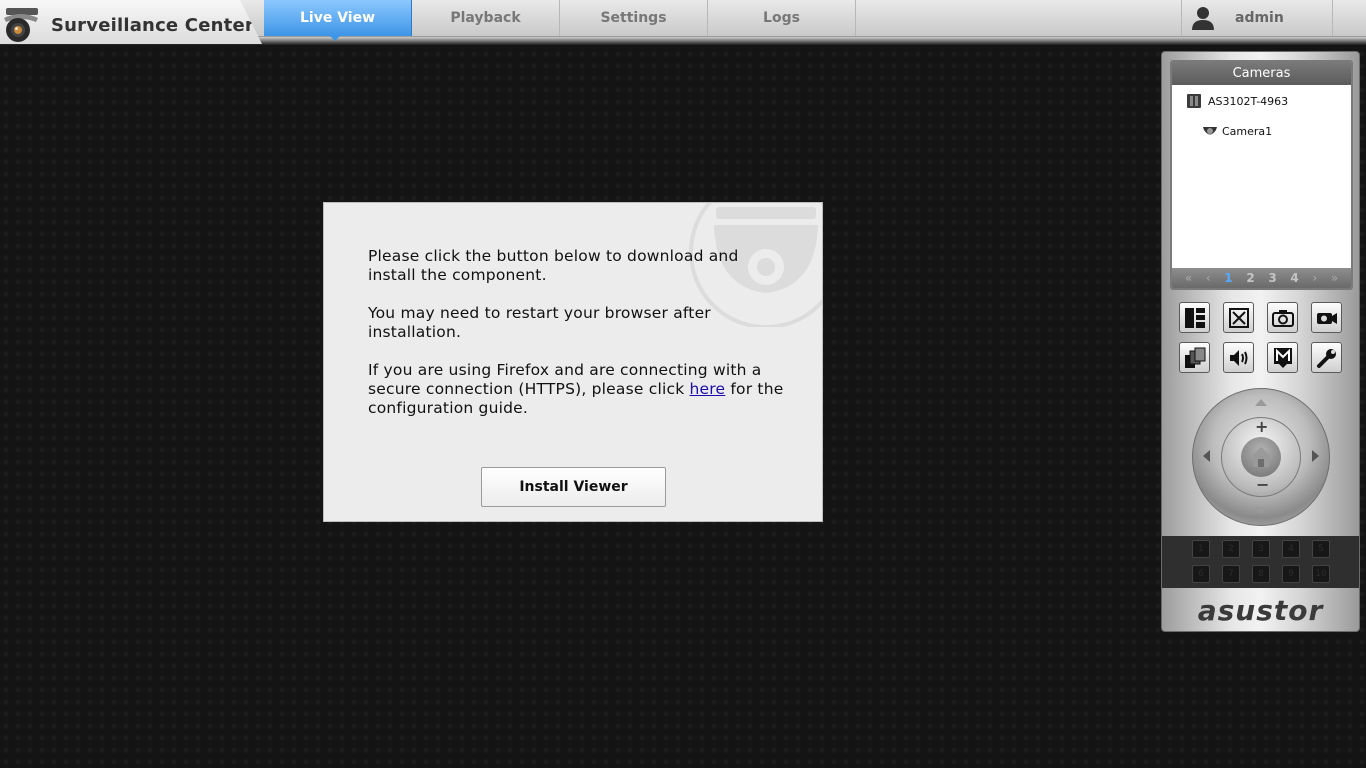  I want to click on fullscreen-icon, so click(1238, 317).